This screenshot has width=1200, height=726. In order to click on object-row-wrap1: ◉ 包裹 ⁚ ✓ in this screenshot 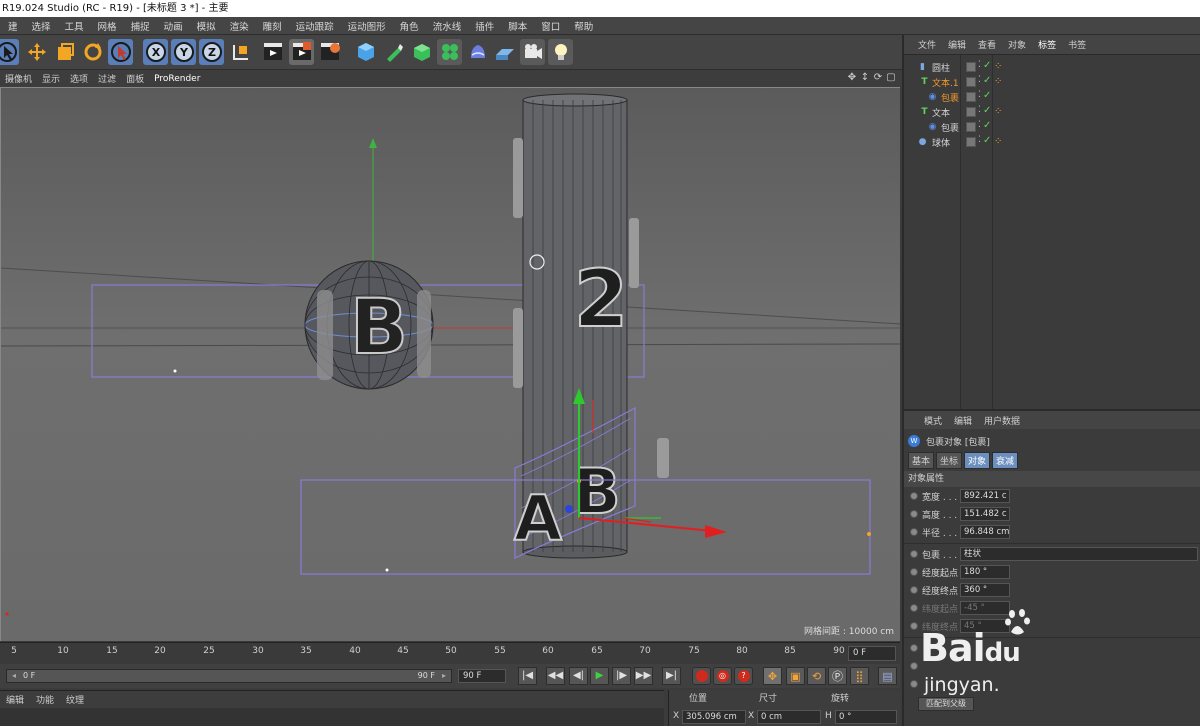, I will do `click(1052, 97)`.